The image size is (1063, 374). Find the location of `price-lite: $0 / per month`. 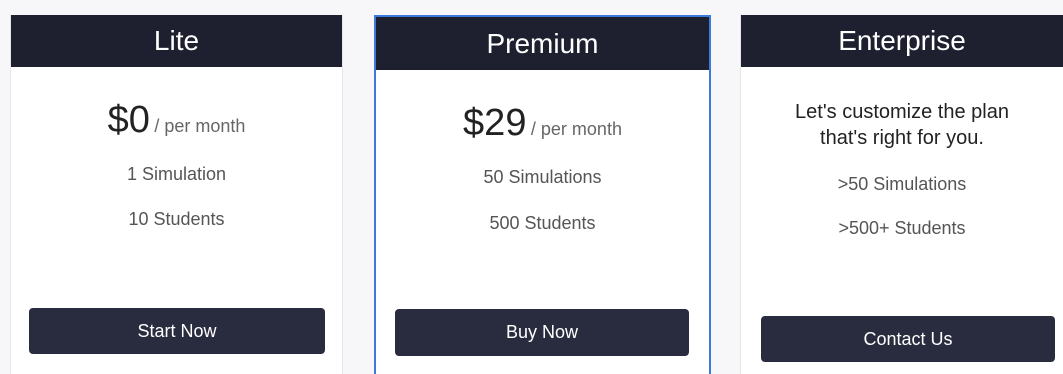

price-lite: $0 / per month is located at coordinates (176, 120).